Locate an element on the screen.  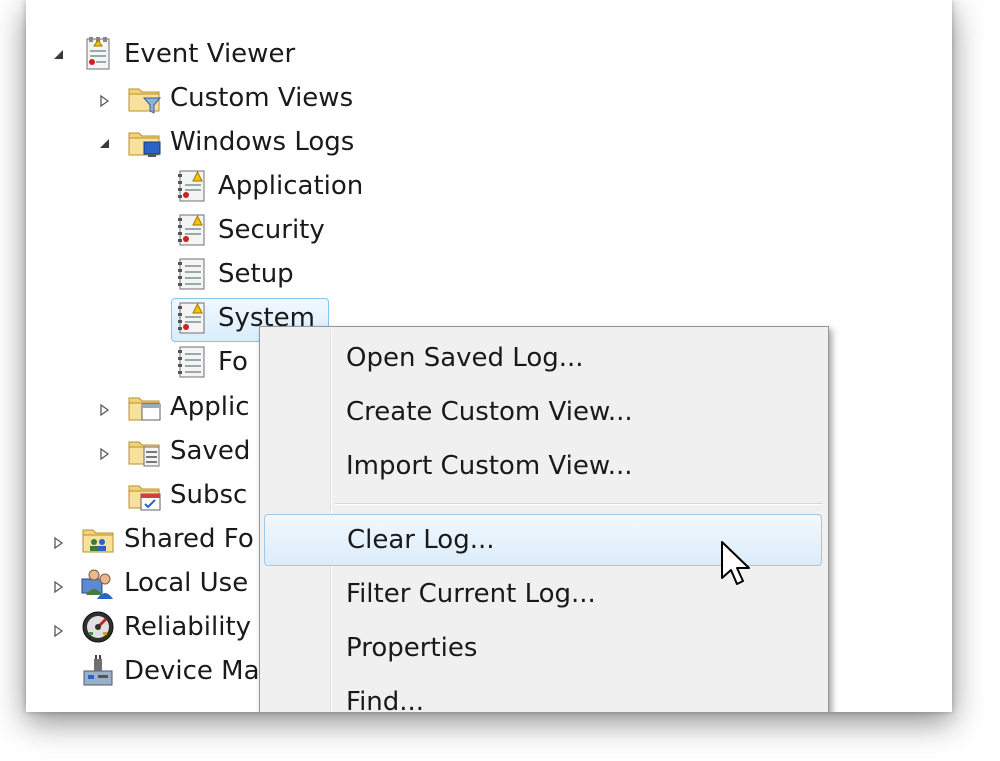
tree-item-custom-views: Custom Views is located at coordinates (239, 98).